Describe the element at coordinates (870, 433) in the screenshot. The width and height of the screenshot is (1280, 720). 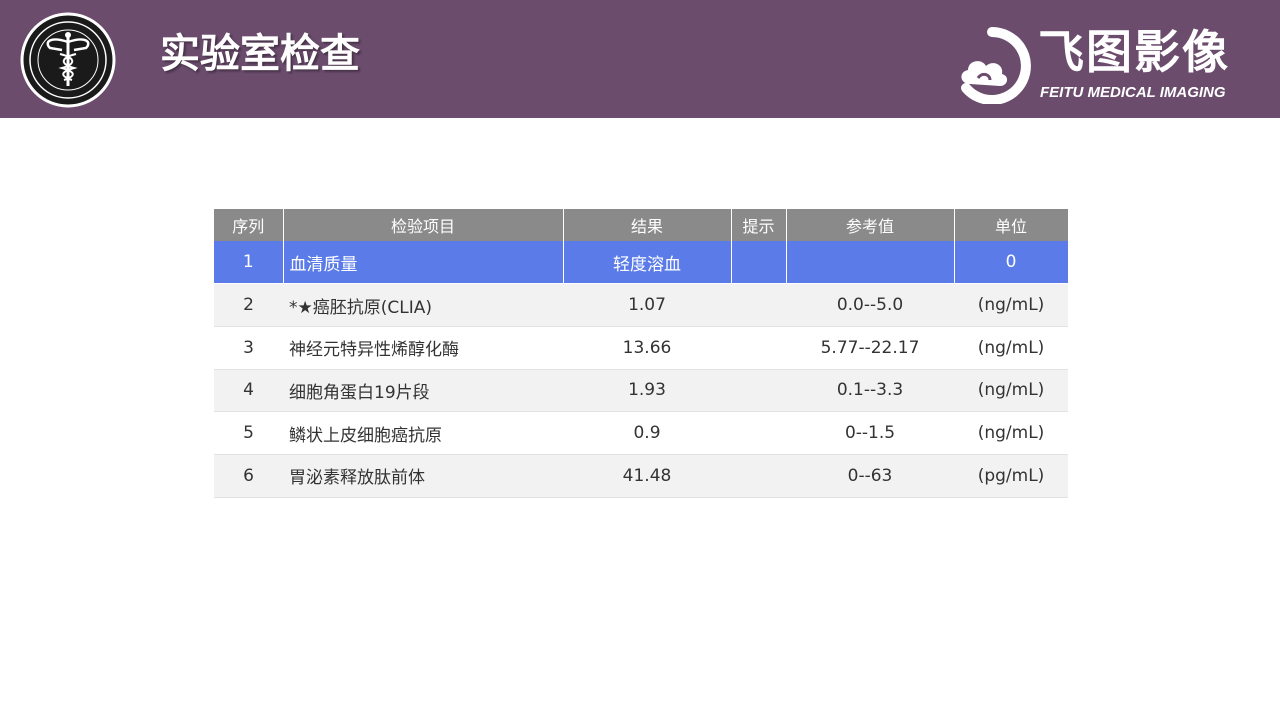
I see `cell-ref: 0--1.5` at that location.